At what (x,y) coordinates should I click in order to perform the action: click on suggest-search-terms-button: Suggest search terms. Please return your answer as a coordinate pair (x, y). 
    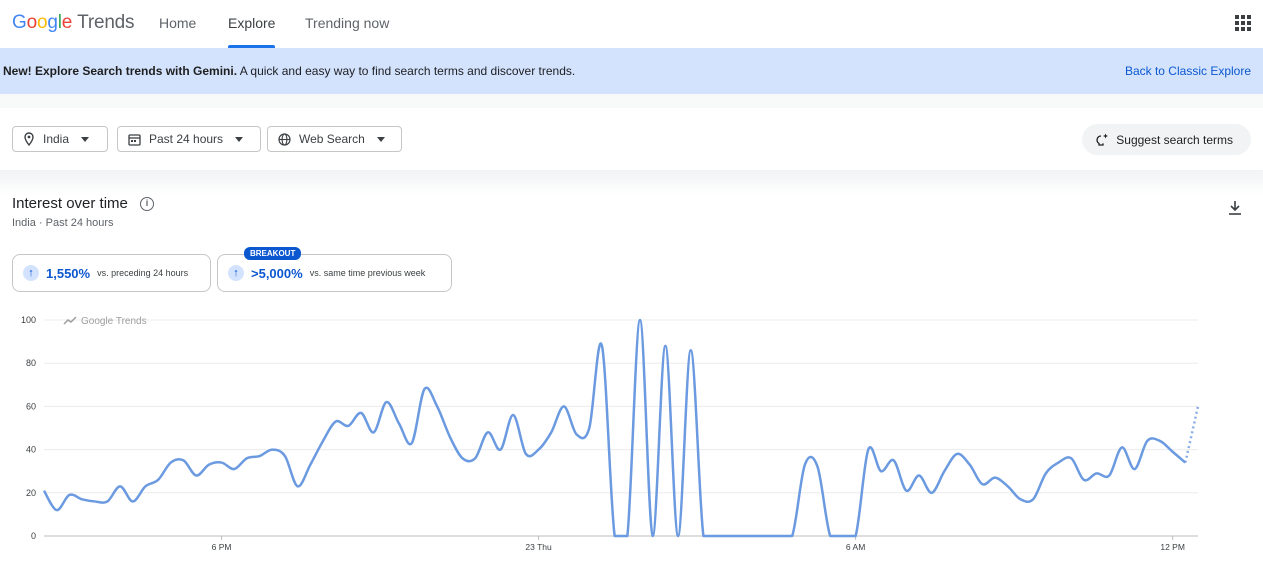
    Looking at the image, I should click on (1166, 139).